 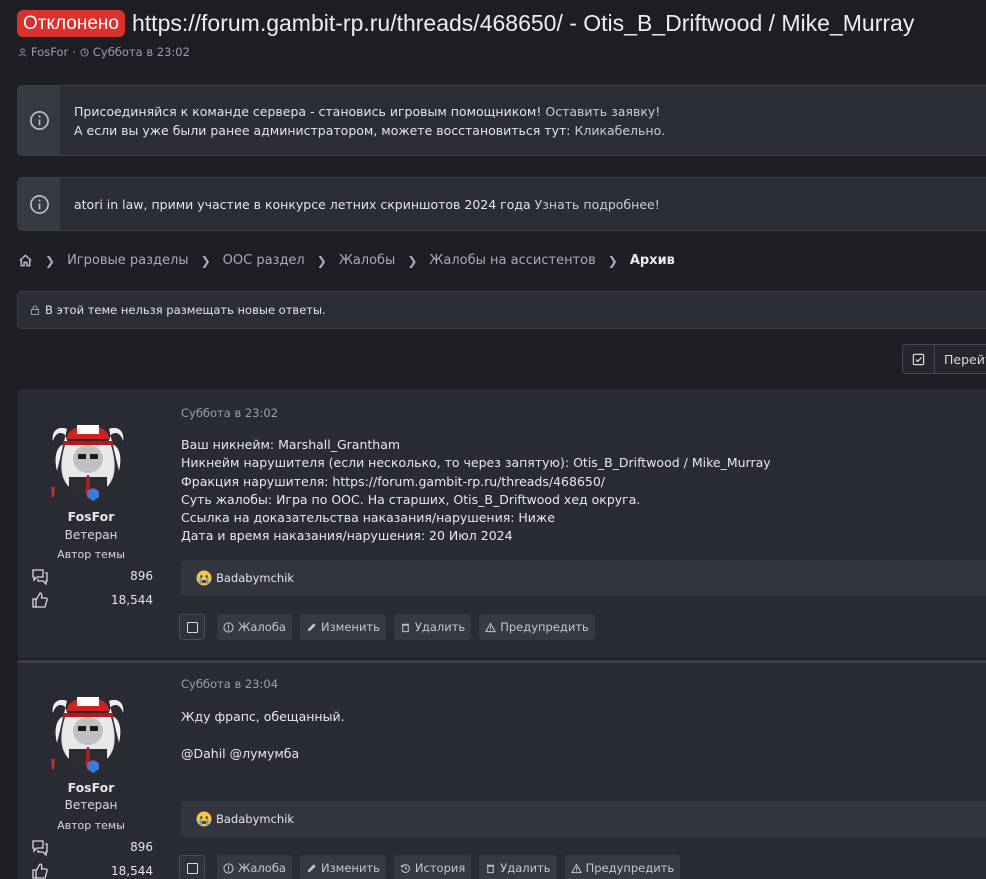 I want to click on breadcrumb-item: Игровые разделы, so click(x=128, y=260).